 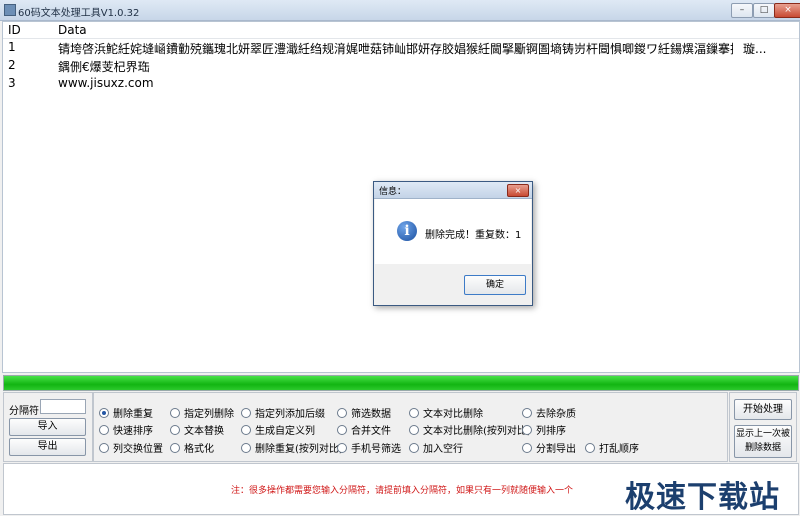 I want to click on option-compare-delete-by-column: 文本对比删除(按列对比), so click(x=470, y=429).